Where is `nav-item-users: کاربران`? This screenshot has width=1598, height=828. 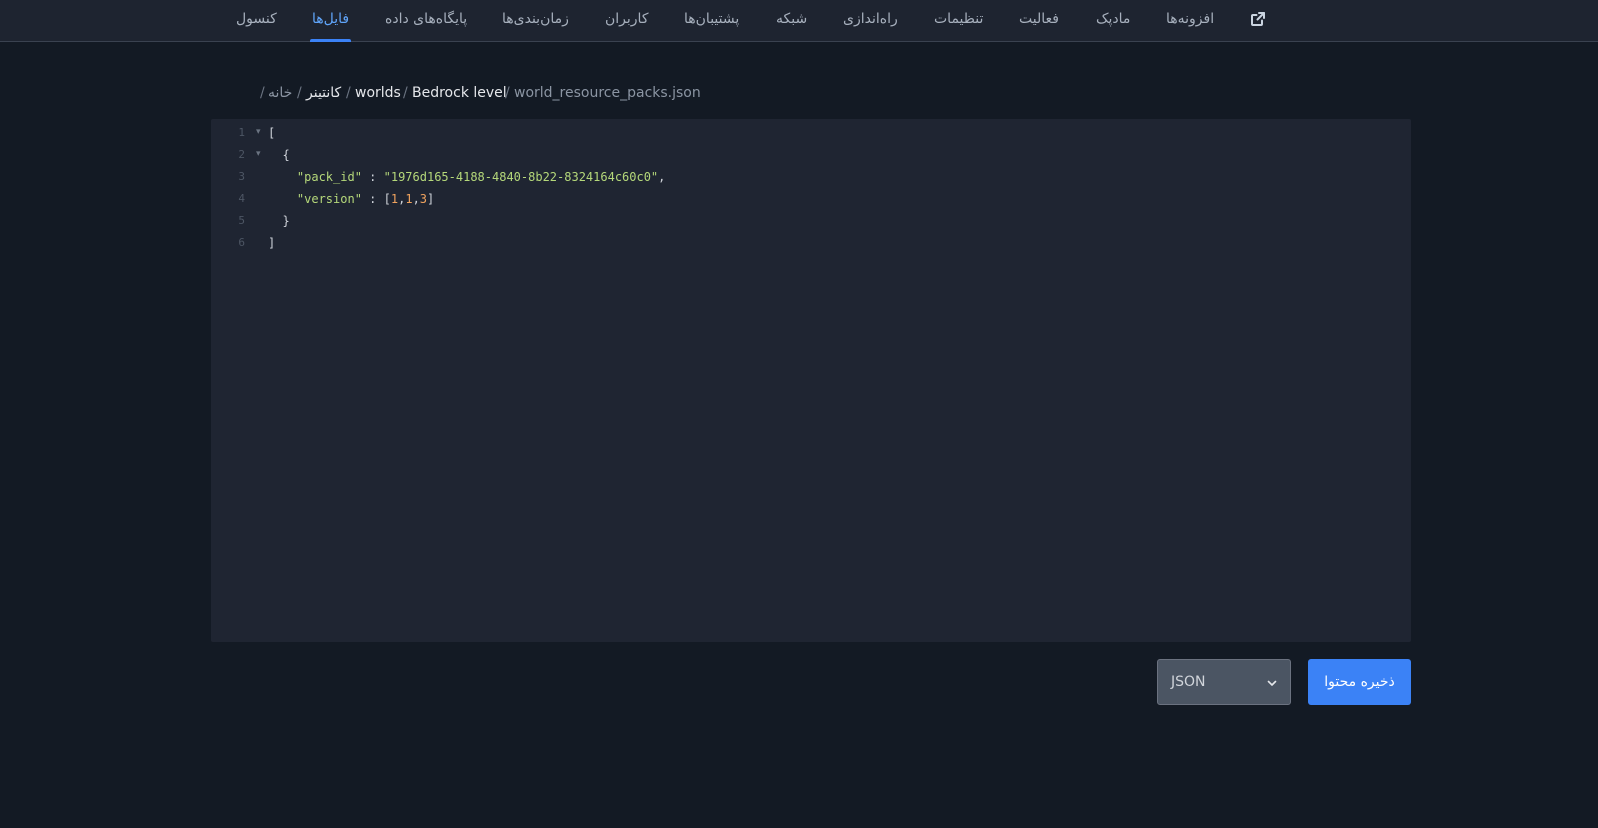
nav-item-users: کاربران is located at coordinates (626, 21).